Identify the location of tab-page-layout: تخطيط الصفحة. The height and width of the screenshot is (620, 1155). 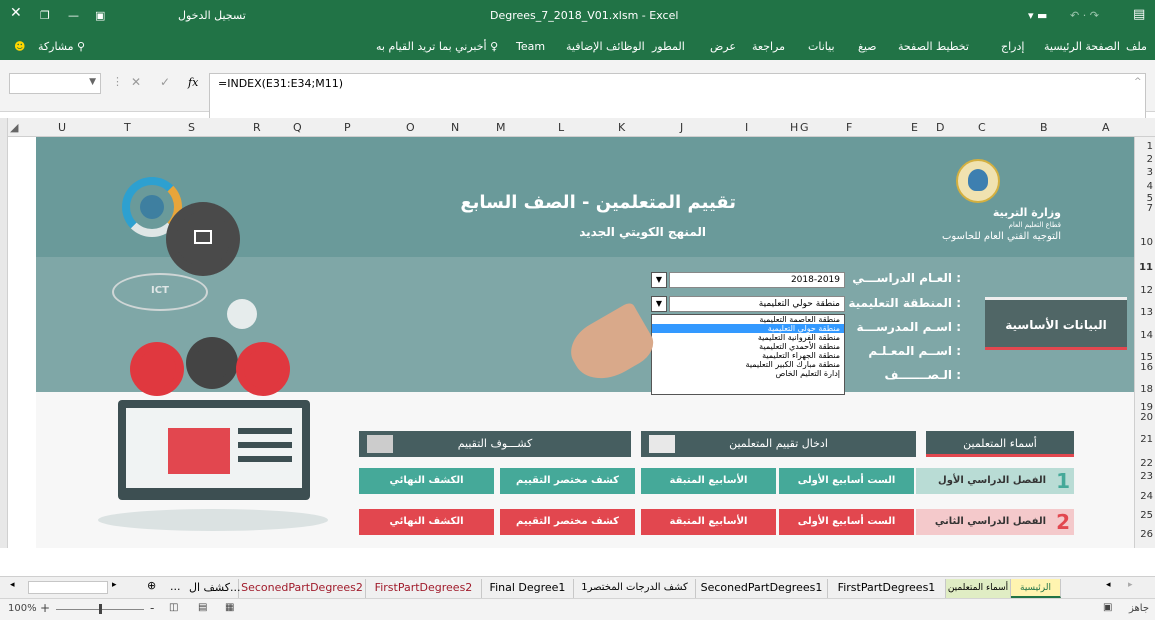
(933, 46).